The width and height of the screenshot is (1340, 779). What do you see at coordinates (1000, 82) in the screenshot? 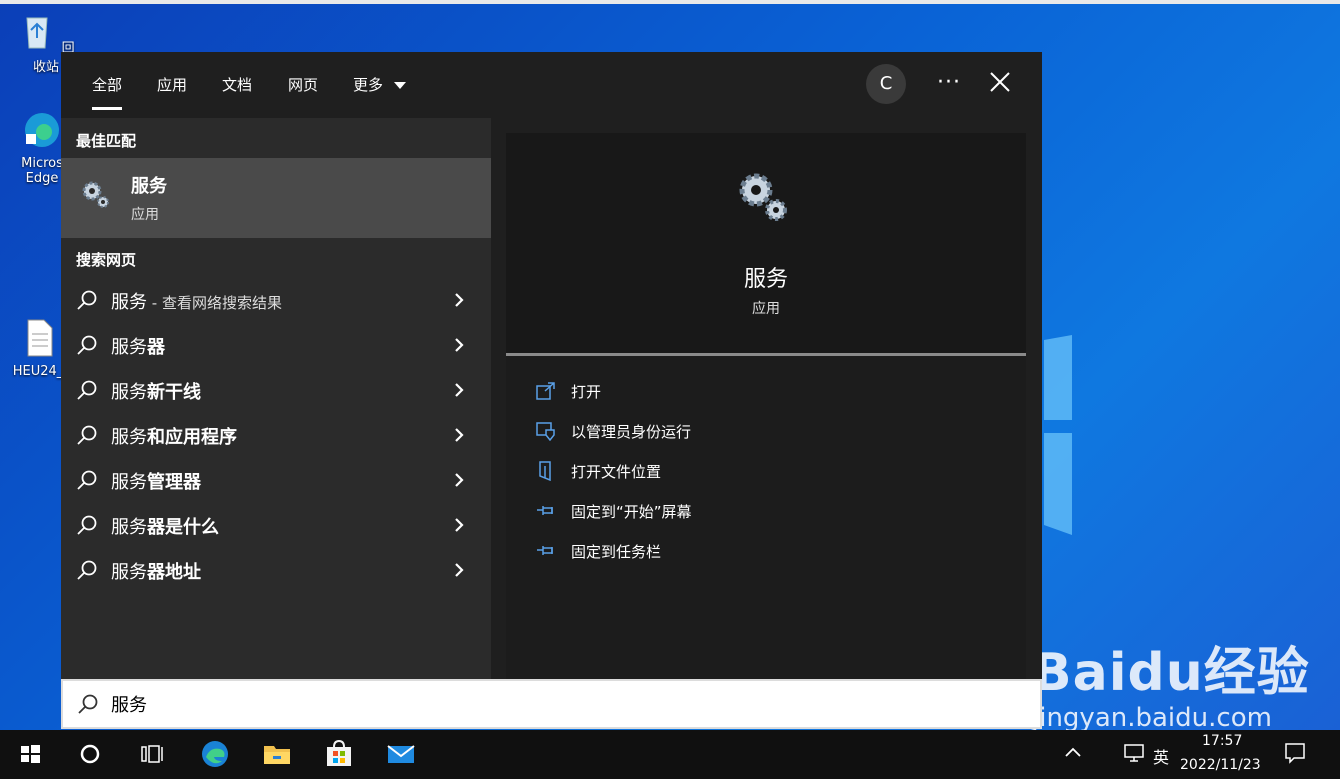
I see `close-icon` at bounding box center [1000, 82].